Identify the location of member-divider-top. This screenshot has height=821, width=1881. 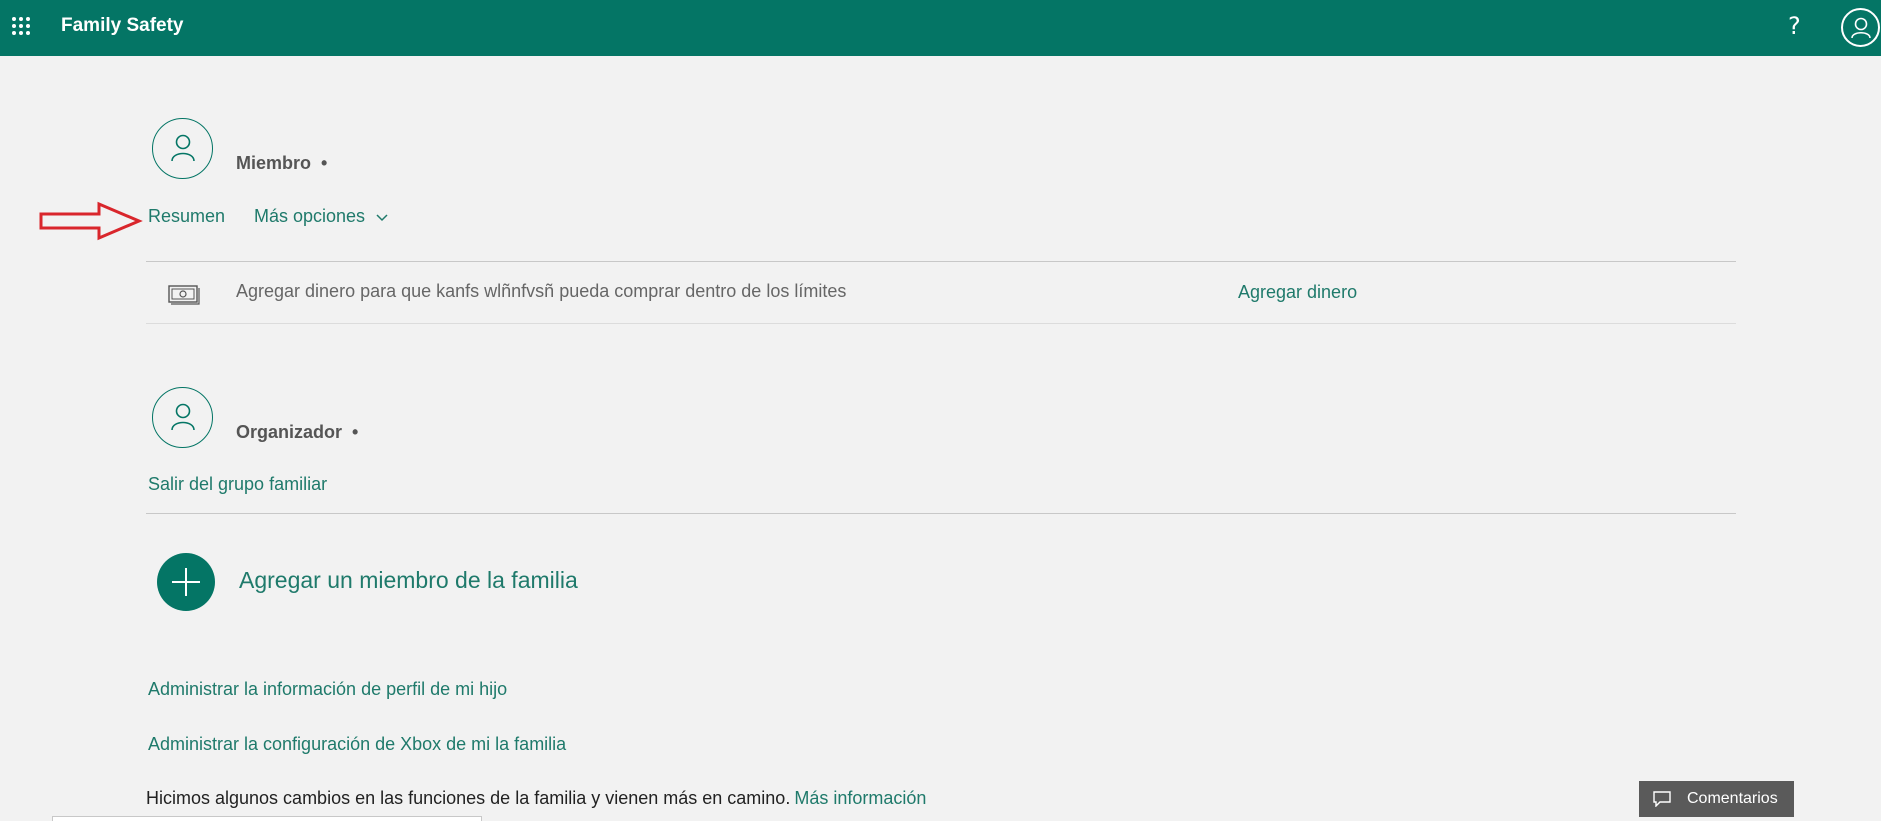
(941, 261).